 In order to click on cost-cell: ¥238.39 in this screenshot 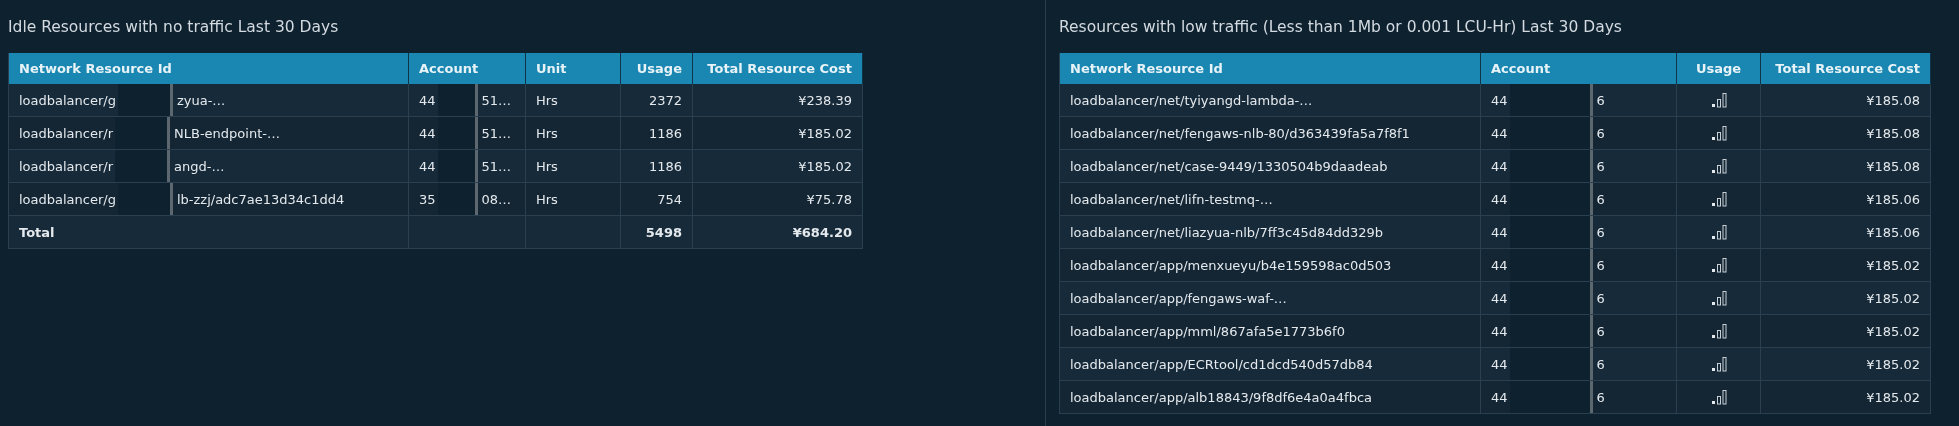, I will do `click(778, 100)`.